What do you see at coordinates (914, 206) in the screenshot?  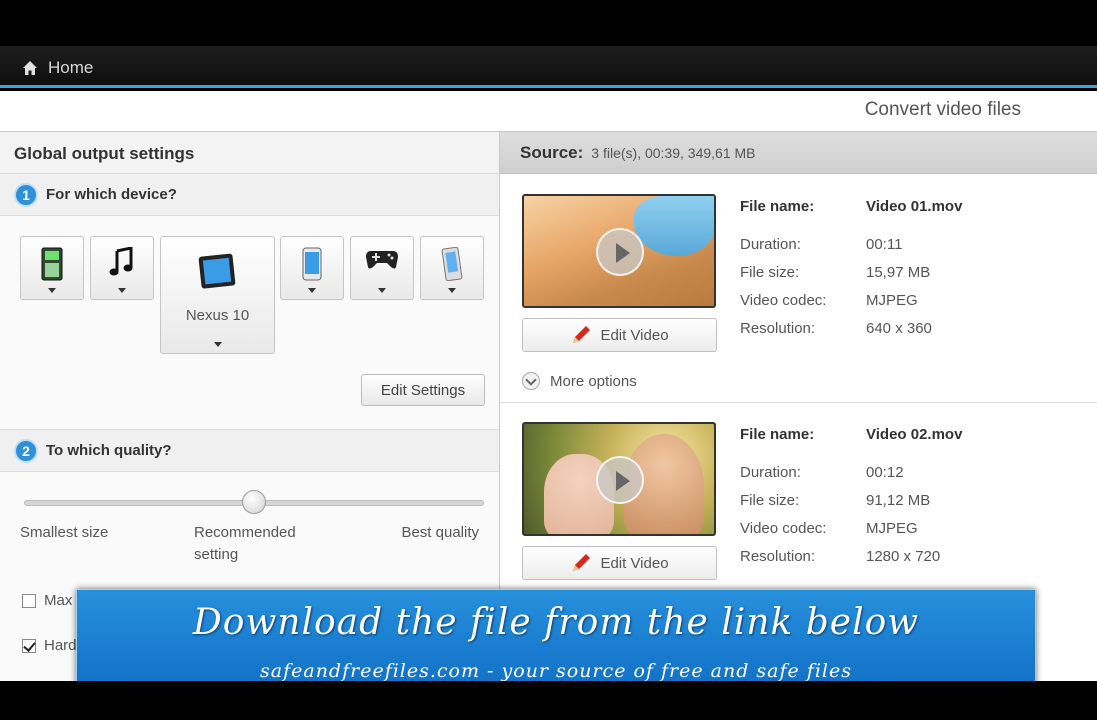 I see `prop-value: Video 01.mov` at bounding box center [914, 206].